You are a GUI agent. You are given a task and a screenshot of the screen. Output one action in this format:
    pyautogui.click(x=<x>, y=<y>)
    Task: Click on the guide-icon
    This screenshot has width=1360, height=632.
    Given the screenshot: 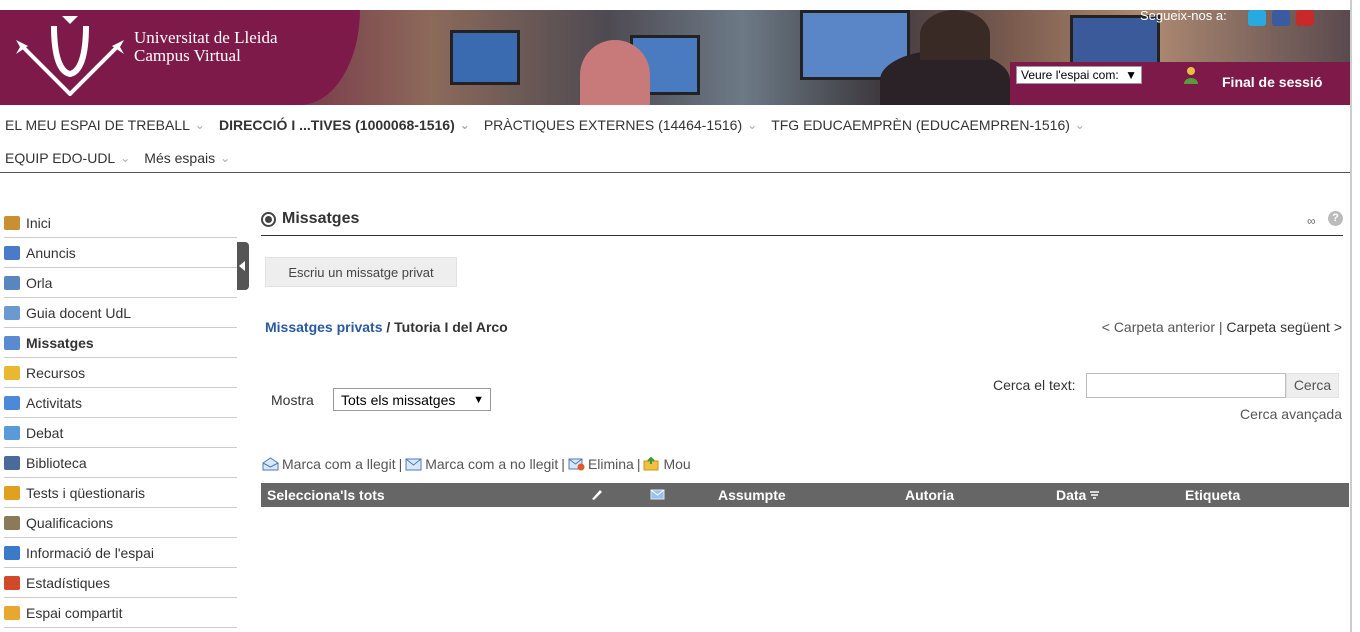 What is the action you would take?
    pyautogui.click(x=12, y=312)
    